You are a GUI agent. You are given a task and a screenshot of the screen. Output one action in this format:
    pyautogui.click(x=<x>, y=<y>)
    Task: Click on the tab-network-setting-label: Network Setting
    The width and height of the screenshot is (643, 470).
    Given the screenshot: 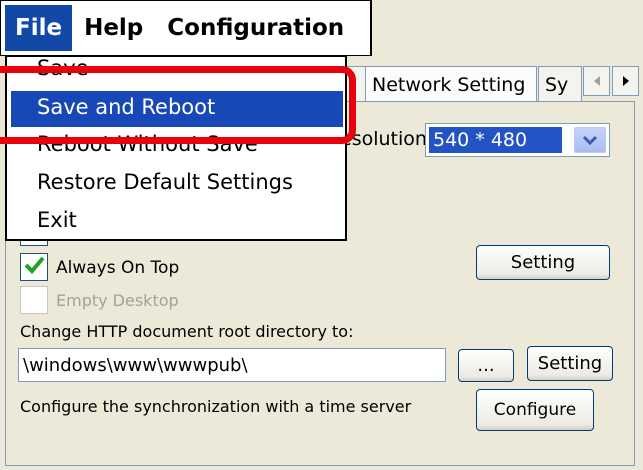 What is the action you would take?
    pyautogui.click(x=449, y=84)
    